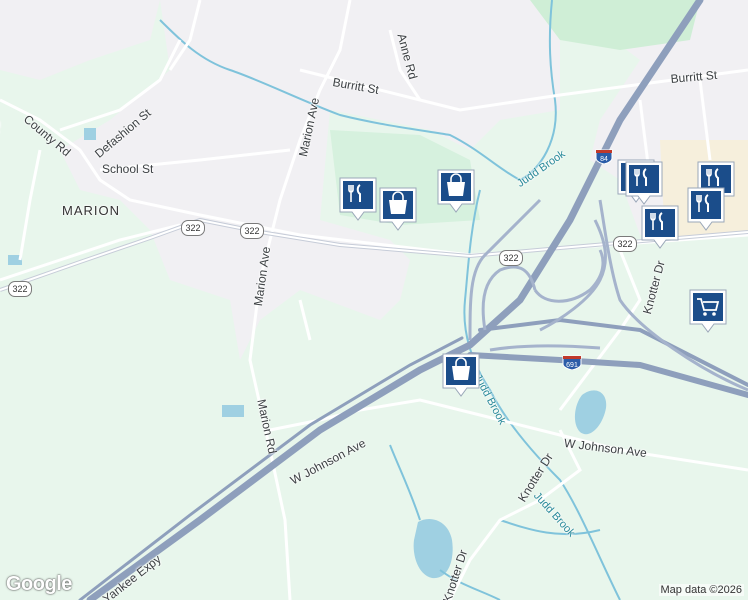 This screenshot has height=600, width=748. Describe the element at coordinates (128, 169) in the screenshot. I see `road-label-school-st: School St` at that location.